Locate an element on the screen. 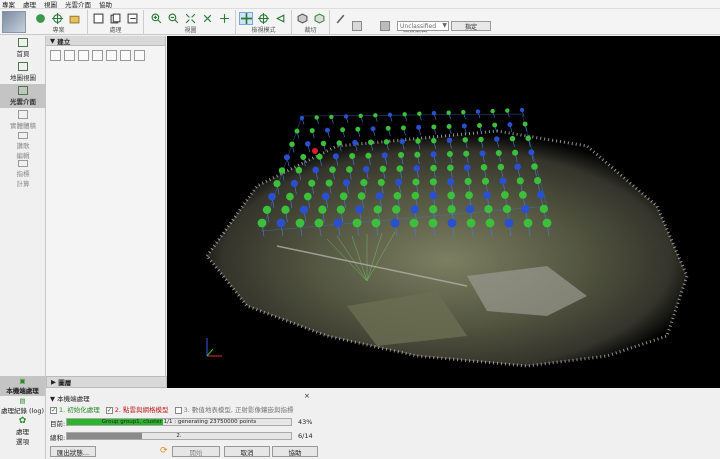  cancel-button: 取消 is located at coordinates (247, 451).